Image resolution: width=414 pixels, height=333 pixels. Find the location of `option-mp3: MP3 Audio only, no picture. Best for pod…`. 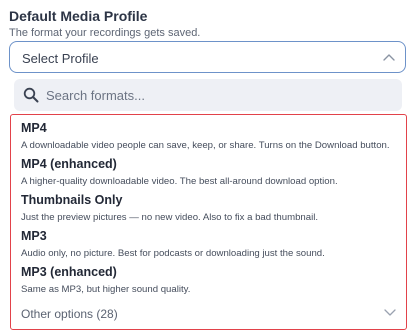

option-mp3: MP3 Audio only, no picture. Best for pod… is located at coordinates (211, 244).